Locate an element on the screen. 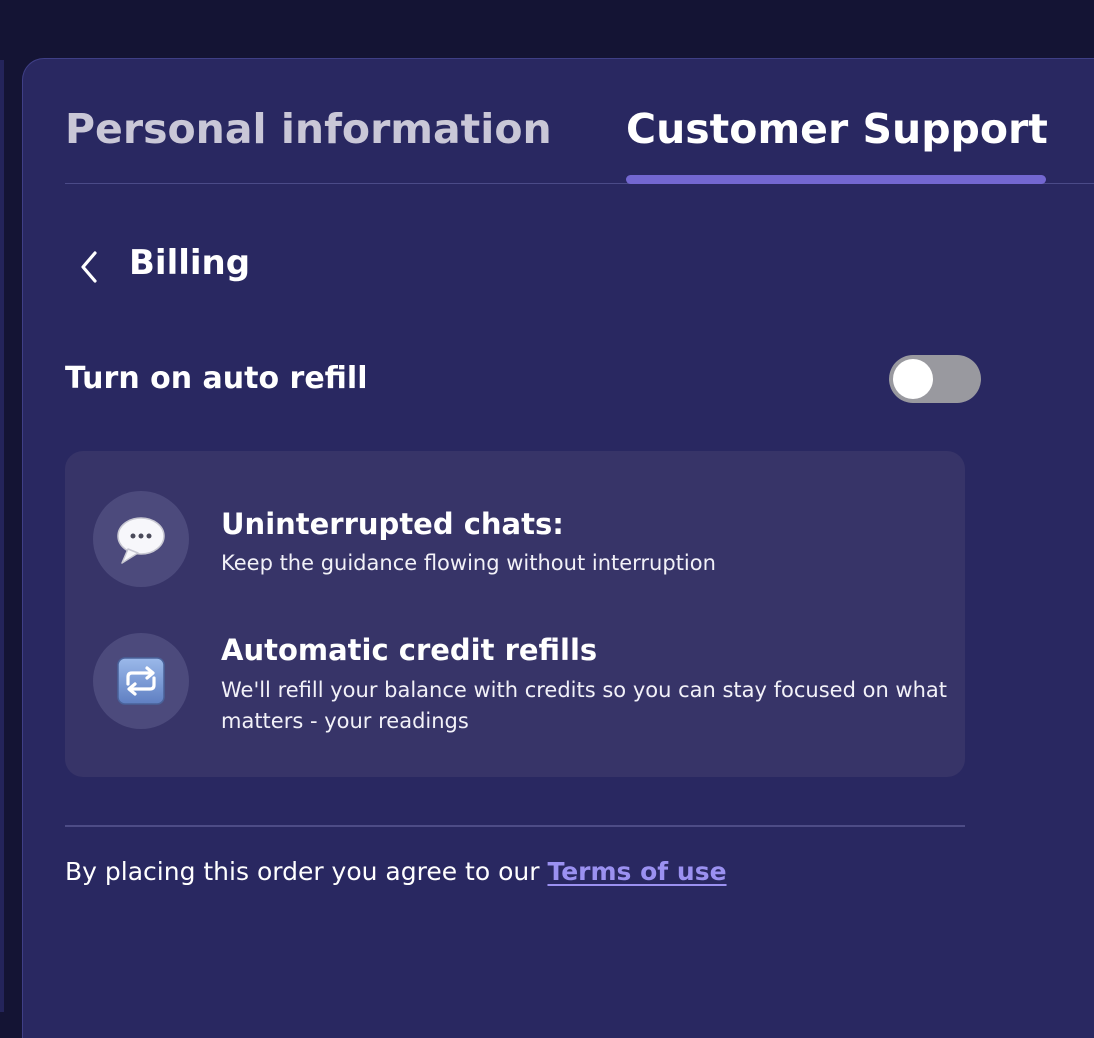 Image resolution: width=1094 pixels, height=1038 pixels. tab-bar: Personal information Customer Support is located at coordinates (579, 121).